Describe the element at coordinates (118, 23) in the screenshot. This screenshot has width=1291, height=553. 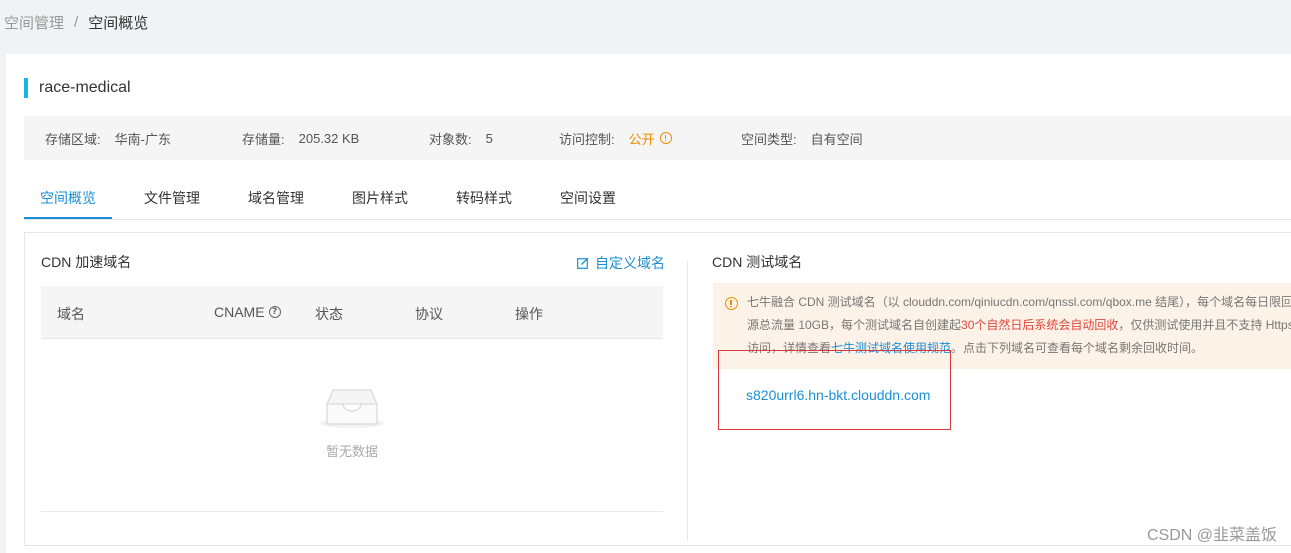
I see `breadcrumb-current: 空间概览` at that location.